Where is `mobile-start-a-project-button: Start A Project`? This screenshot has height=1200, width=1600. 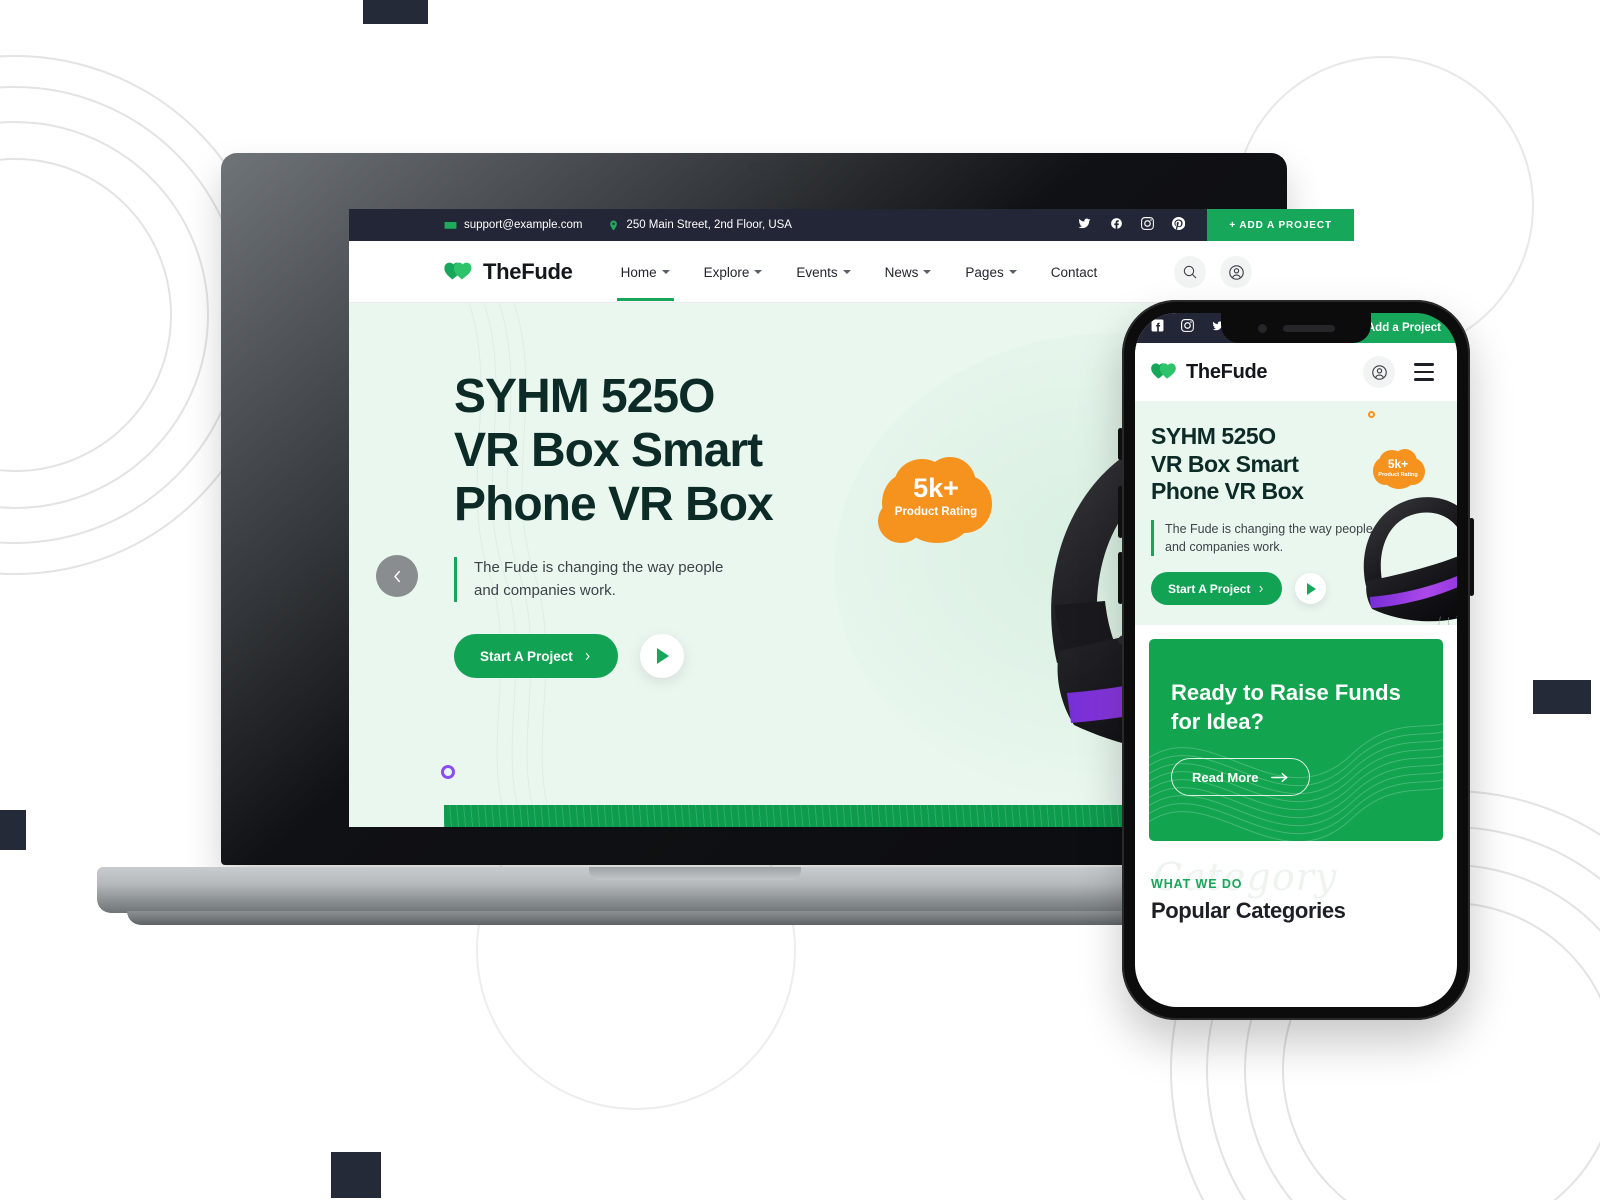
mobile-start-a-project-button: Start A Project is located at coordinates (1217, 589).